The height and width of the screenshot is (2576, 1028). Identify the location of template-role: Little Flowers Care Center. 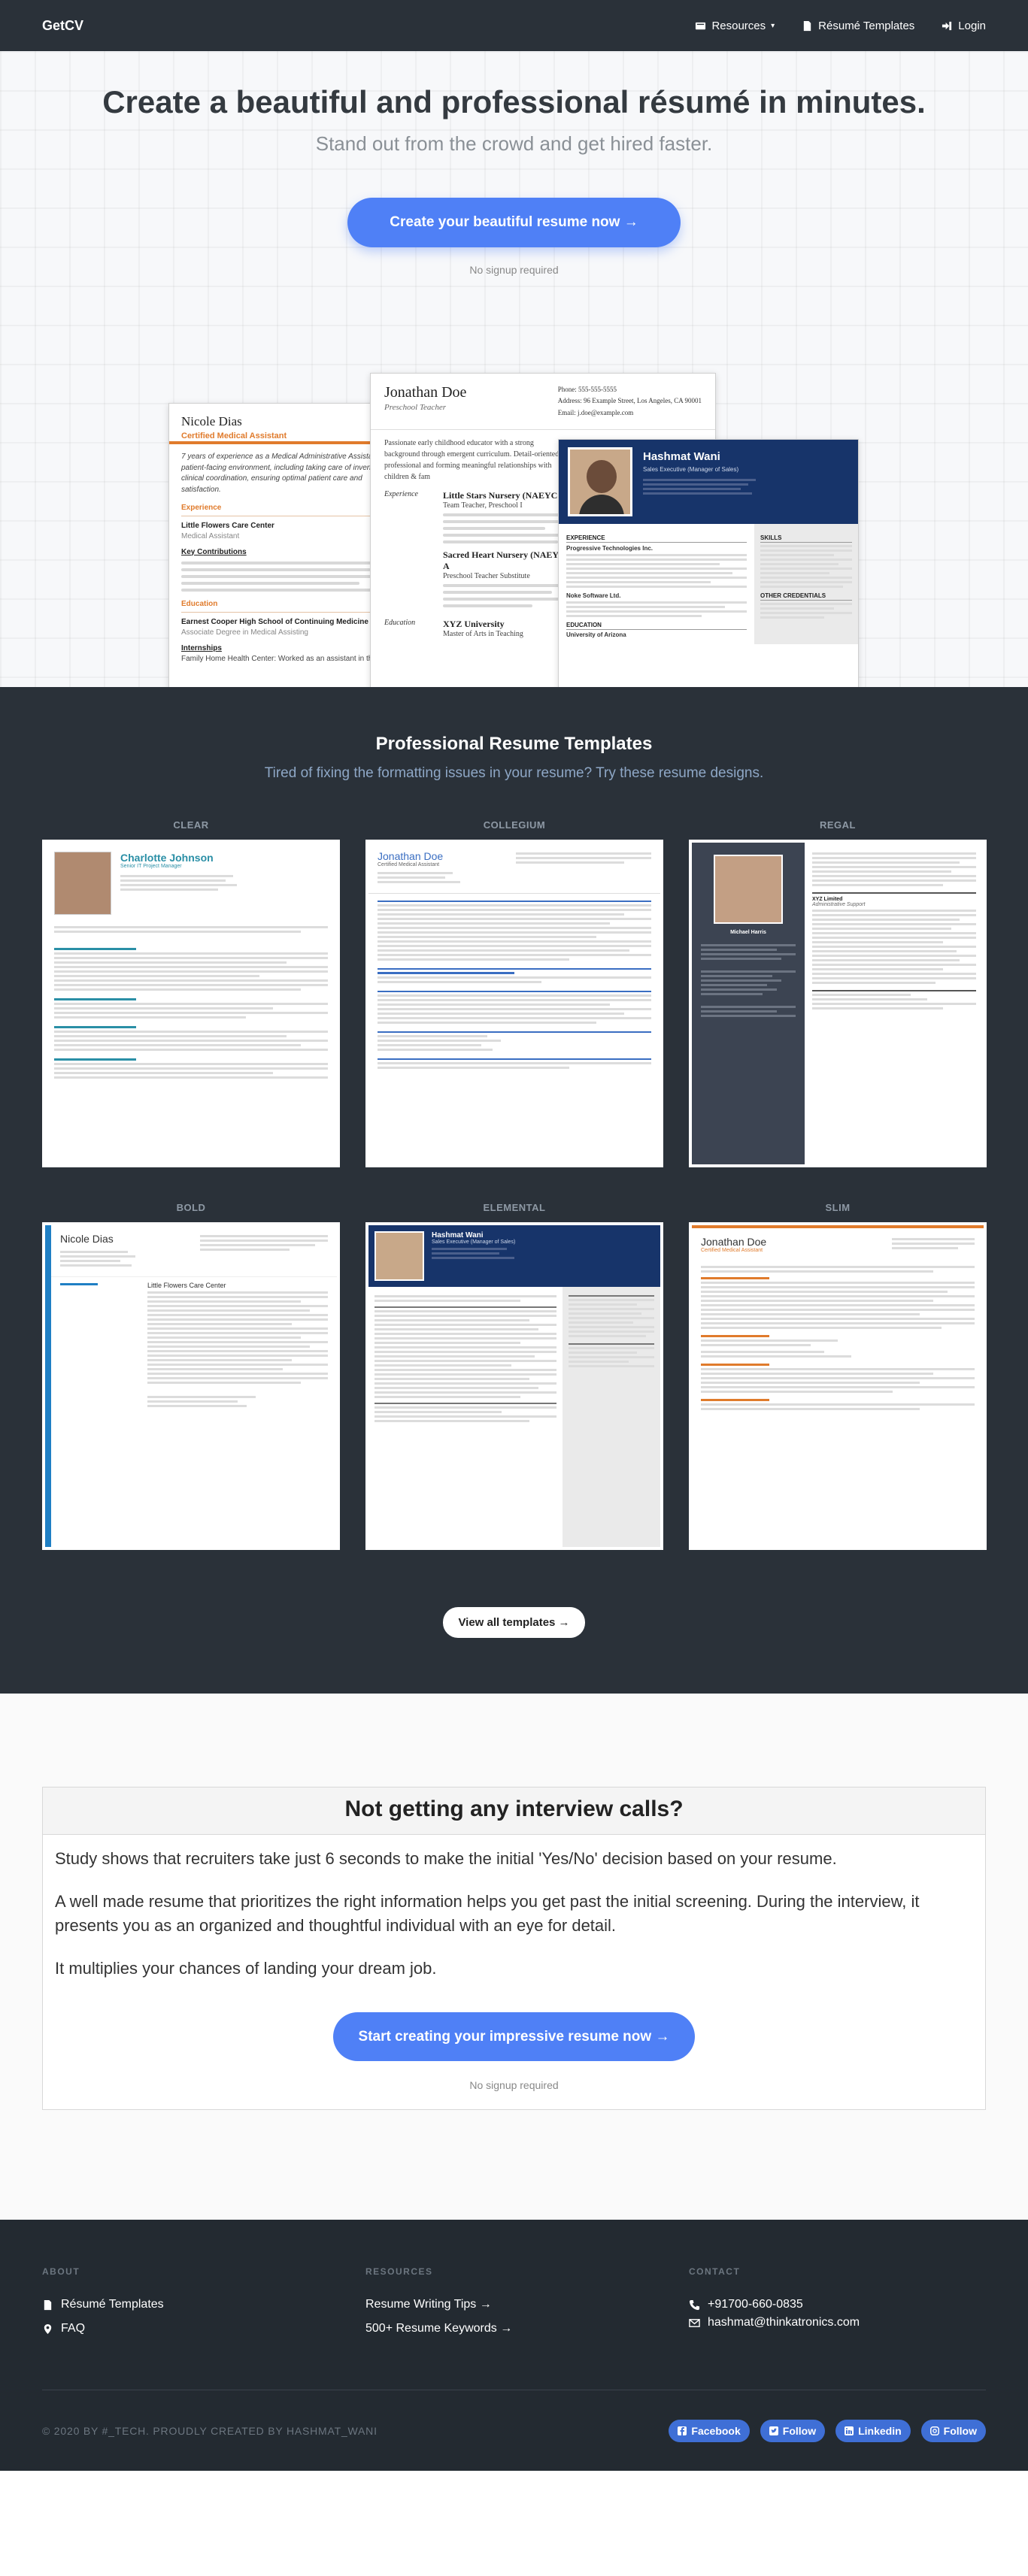
(186, 1285).